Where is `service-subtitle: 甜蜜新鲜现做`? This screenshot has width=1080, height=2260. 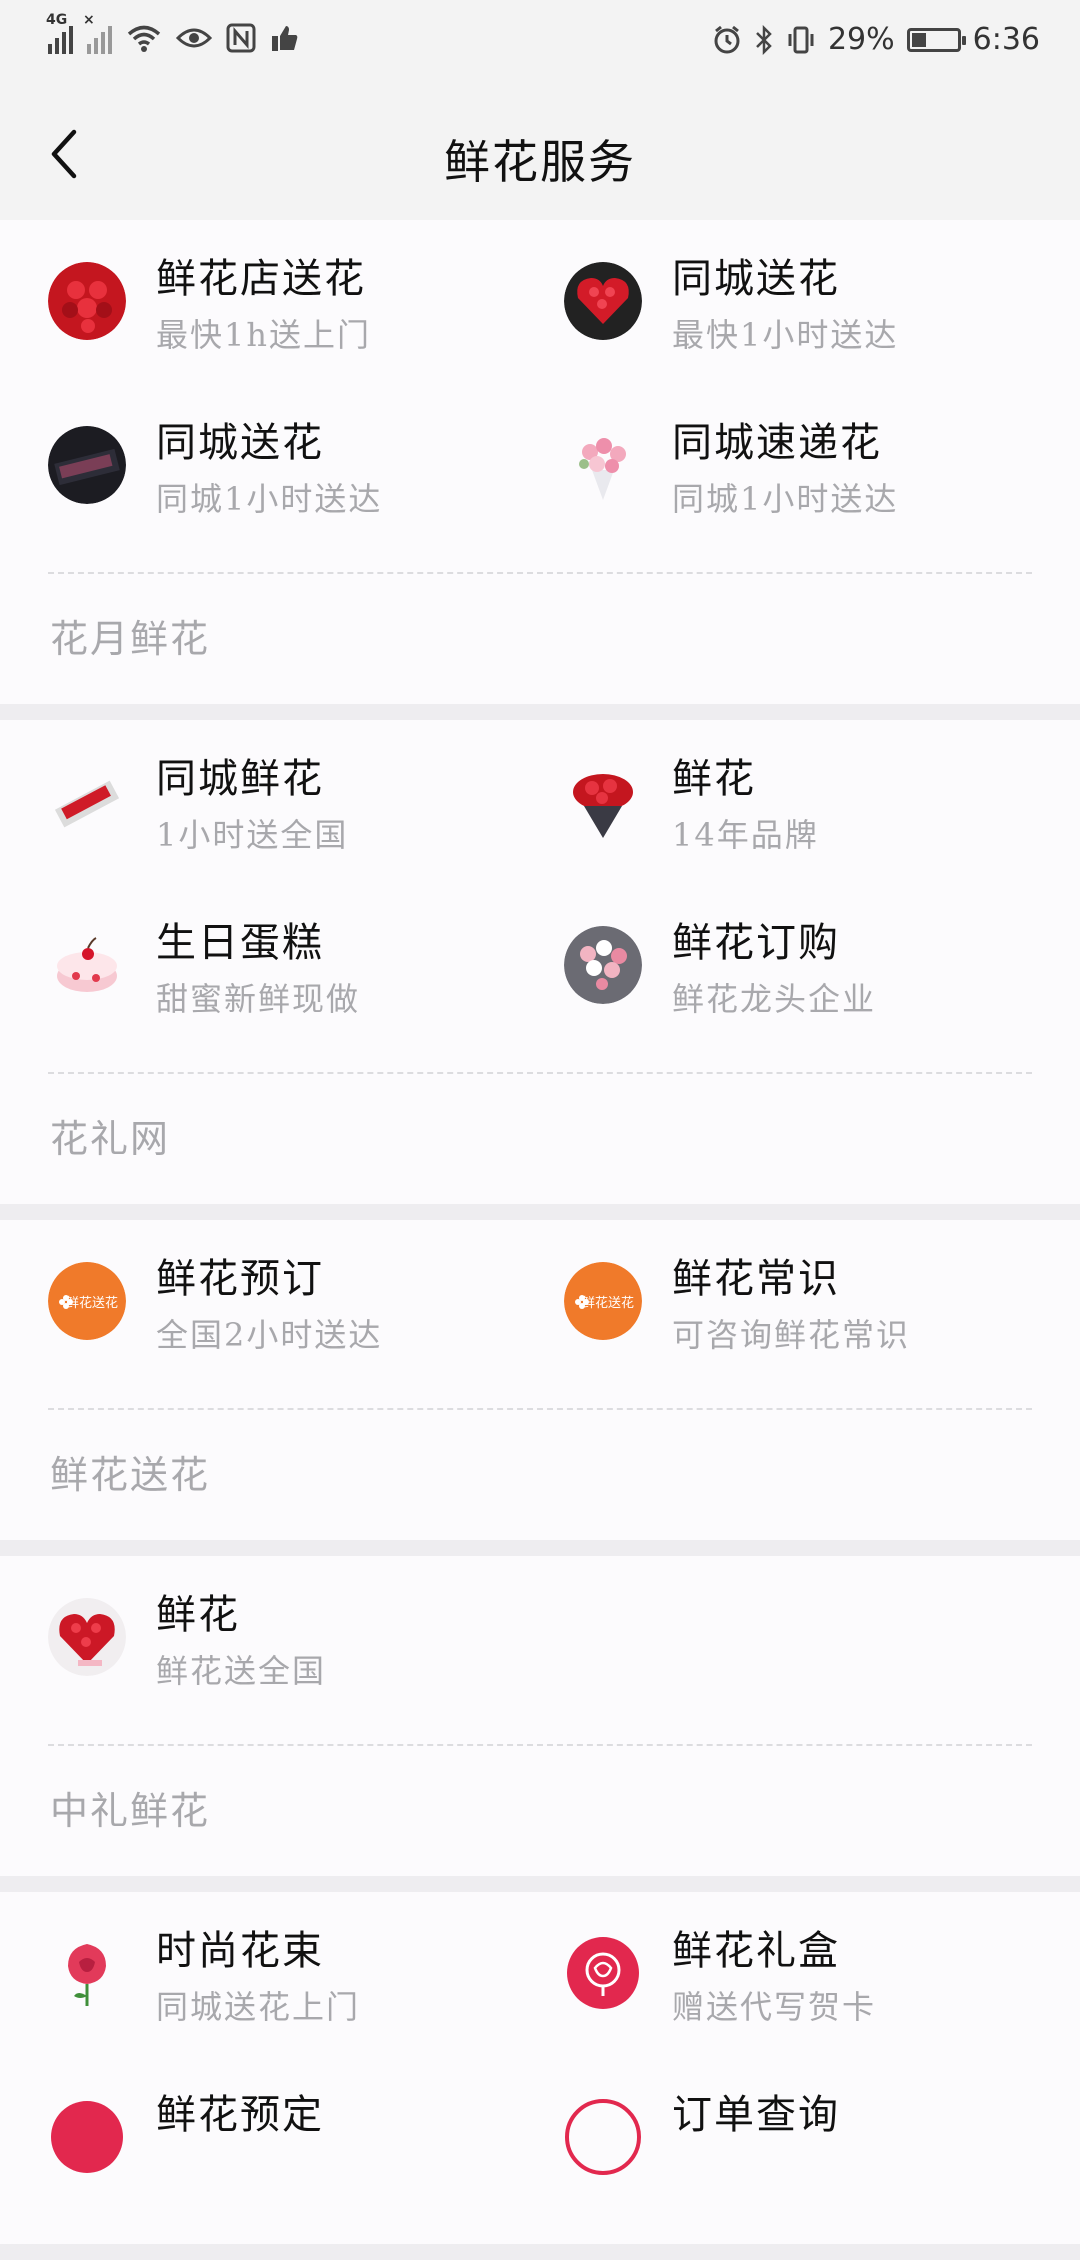 service-subtitle: 甜蜜新鲜现做 is located at coordinates (258, 999).